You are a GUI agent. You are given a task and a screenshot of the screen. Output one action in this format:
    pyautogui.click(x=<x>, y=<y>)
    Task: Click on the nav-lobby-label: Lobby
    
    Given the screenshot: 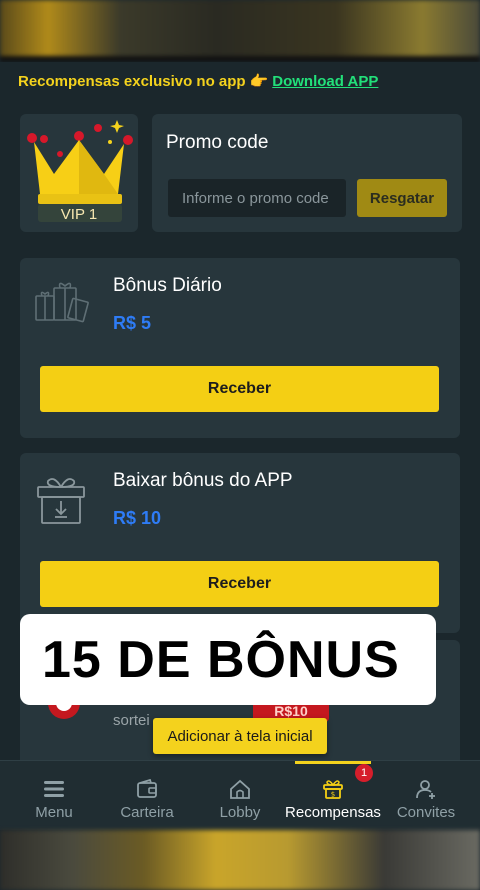 What is the action you would take?
    pyautogui.click(x=240, y=812)
    